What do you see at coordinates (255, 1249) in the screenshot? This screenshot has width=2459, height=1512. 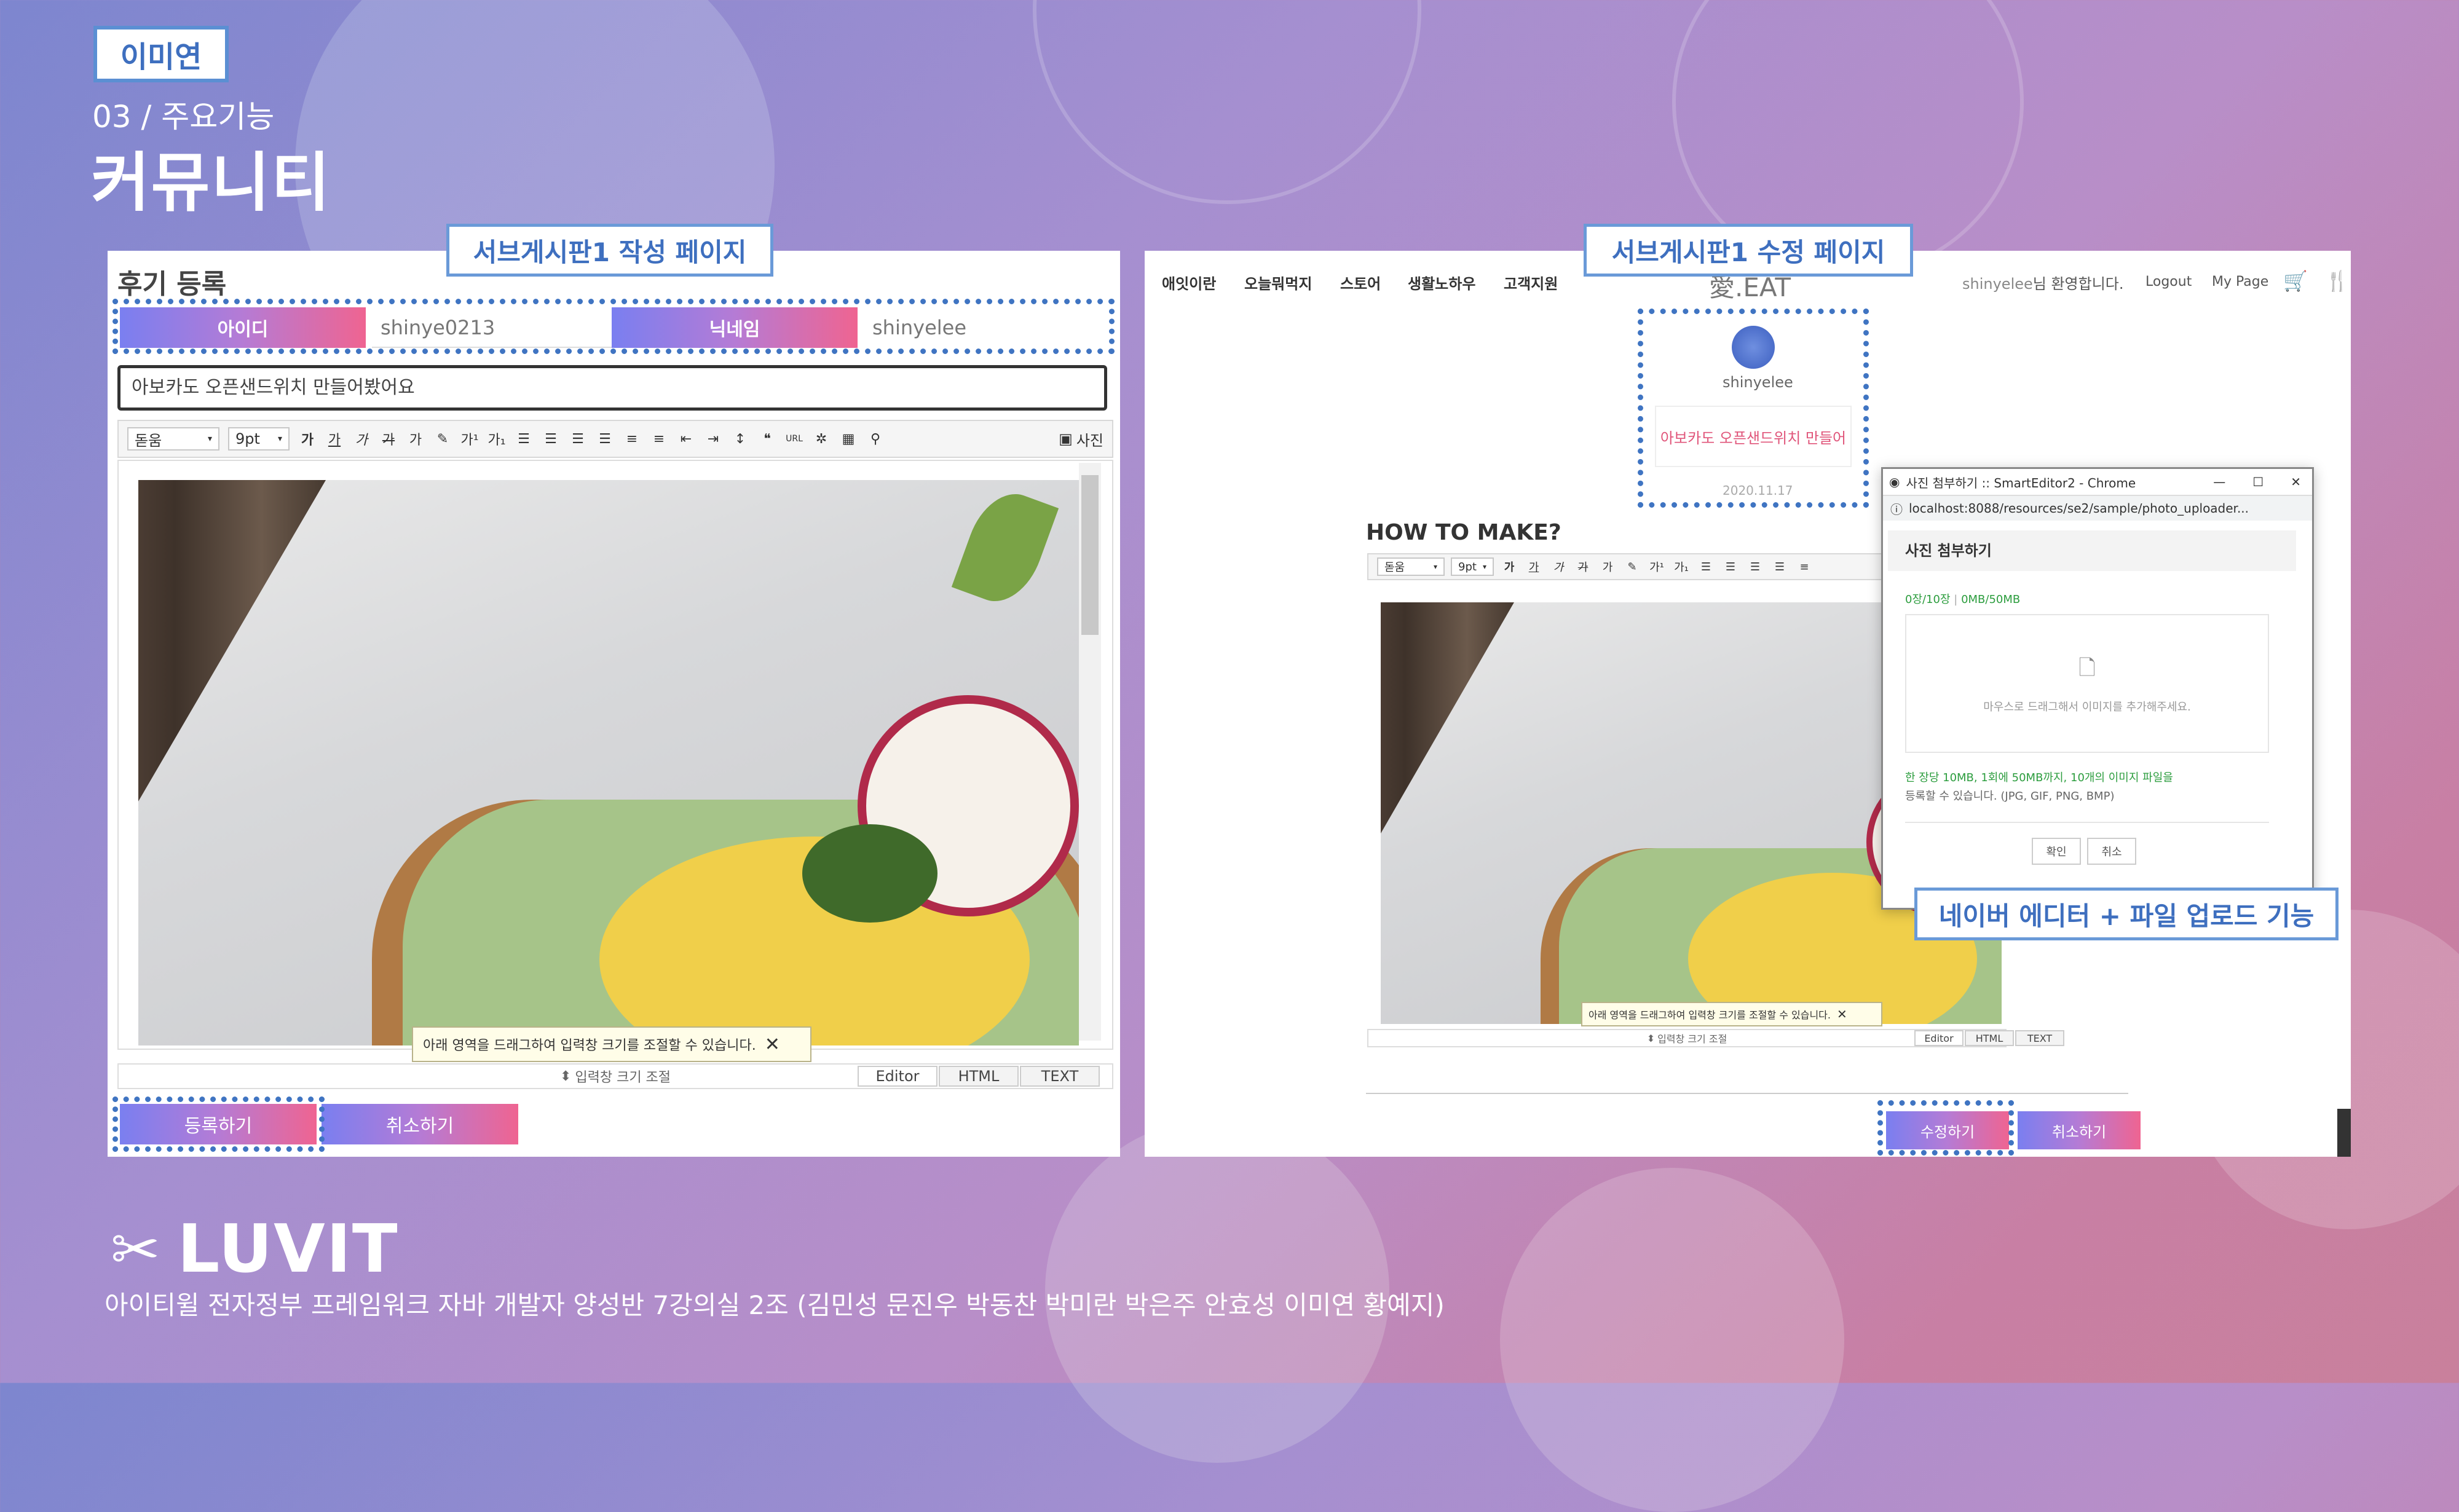 I see `footer-logo: ✂ LUVIT` at bounding box center [255, 1249].